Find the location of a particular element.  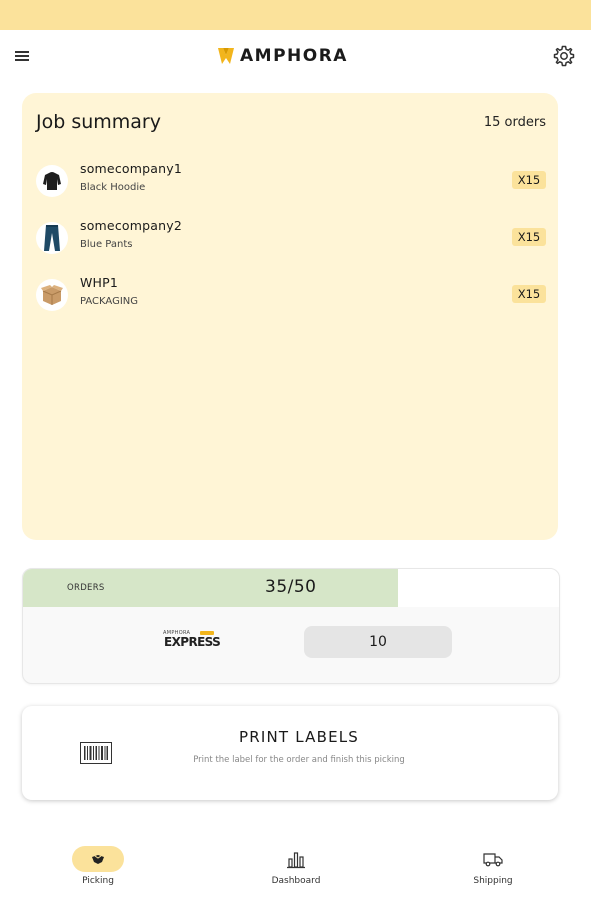

item-product: Black Hoodie is located at coordinates (113, 187).